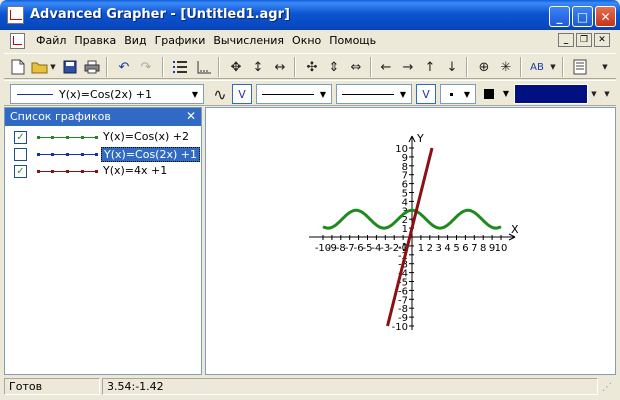 This screenshot has width=620, height=400. What do you see at coordinates (447, 248) in the screenshot?
I see `x-tick-label: 4` at bounding box center [447, 248].